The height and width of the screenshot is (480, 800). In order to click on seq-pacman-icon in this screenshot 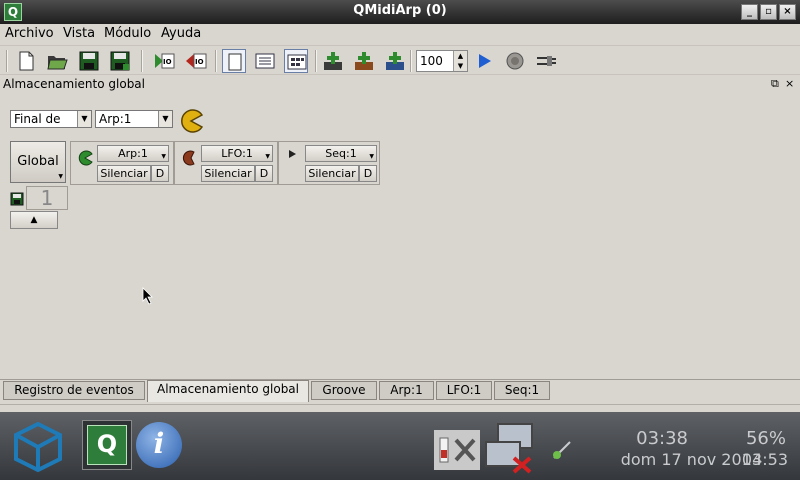, I will do `click(292, 154)`.